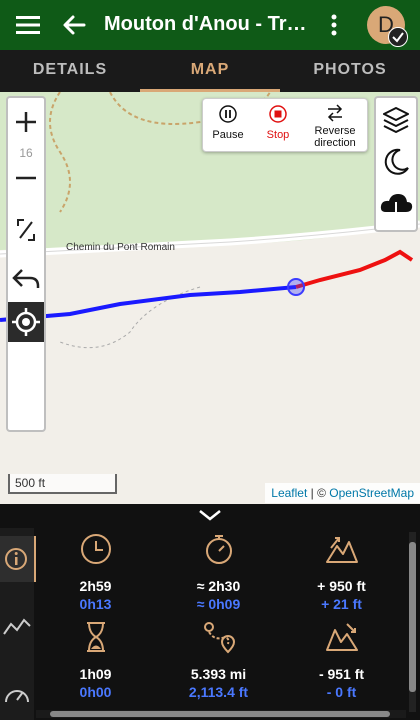  What do you see at coordinates (95, 604) in the screenshot?
I see `stat-secondary: 0h13` at bounding box center [95, 604].